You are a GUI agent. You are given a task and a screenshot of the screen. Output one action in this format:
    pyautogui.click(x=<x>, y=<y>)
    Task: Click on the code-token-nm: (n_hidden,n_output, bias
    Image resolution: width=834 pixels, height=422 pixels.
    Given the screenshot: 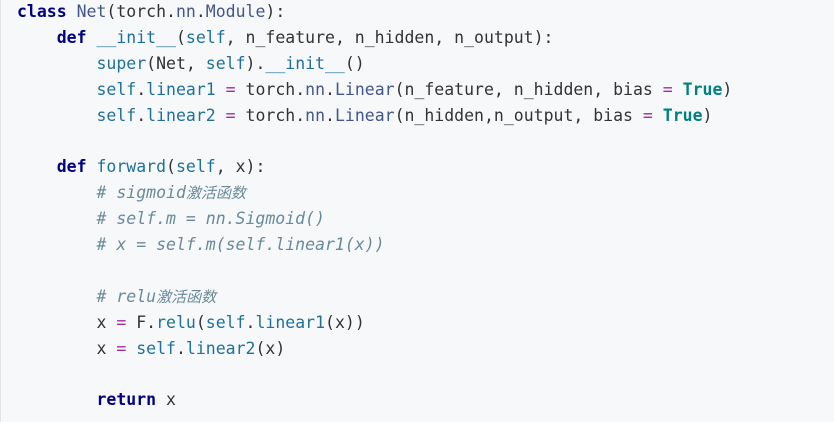 What is the action you would take?
    pyautogui.click(x=518, y=115)
    